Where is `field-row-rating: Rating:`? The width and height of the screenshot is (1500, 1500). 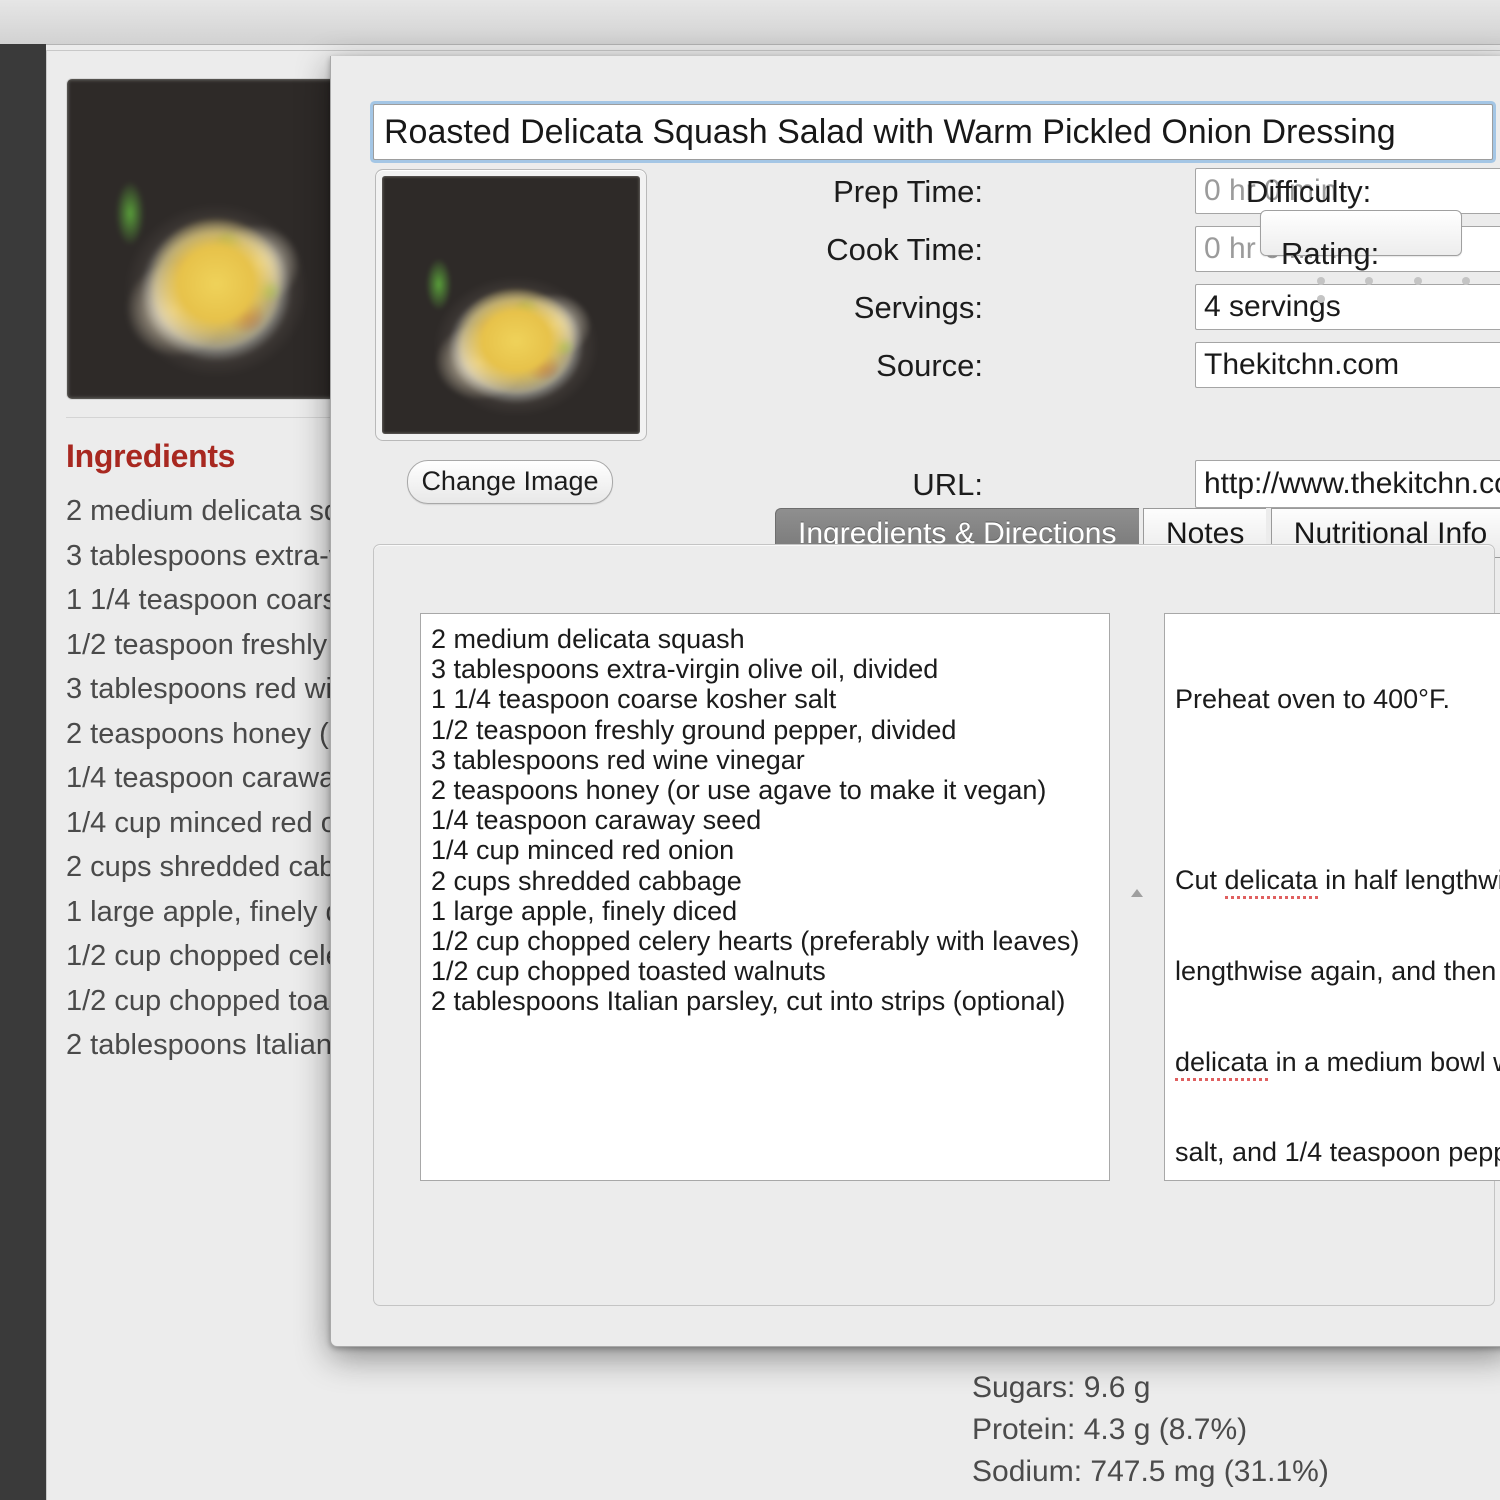 field-row-rating: Rating: is located at coordinates (1390, 272).